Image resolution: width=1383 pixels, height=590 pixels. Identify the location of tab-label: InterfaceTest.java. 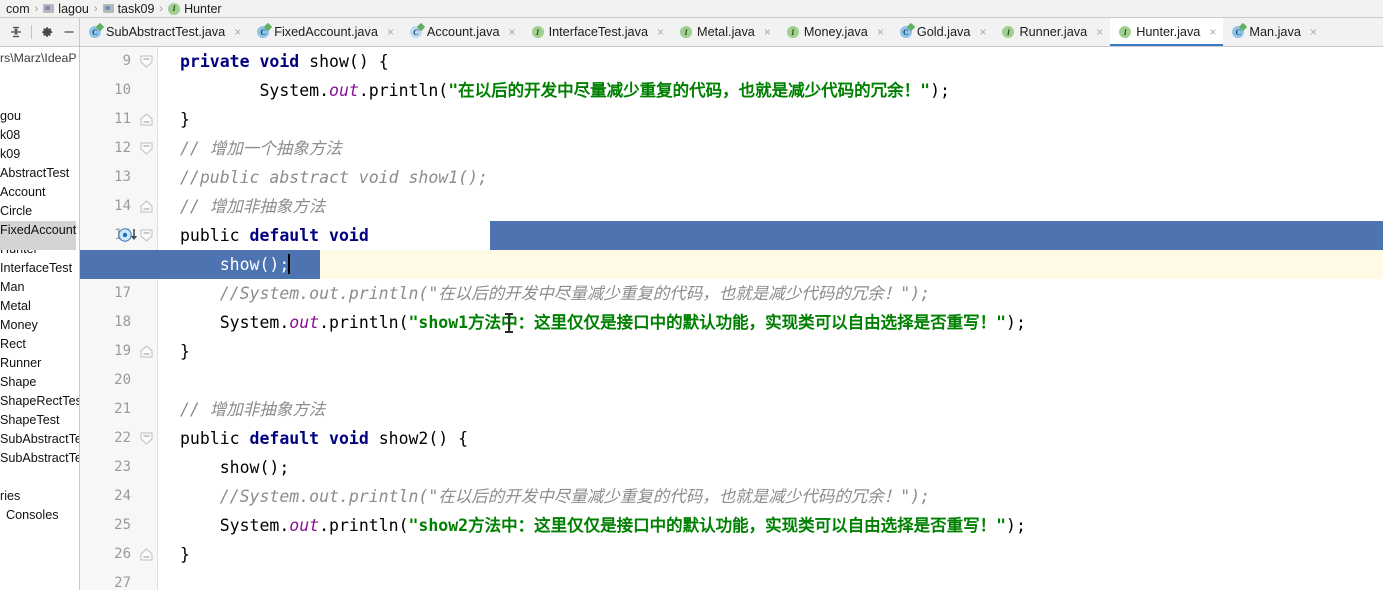
(598, 32).